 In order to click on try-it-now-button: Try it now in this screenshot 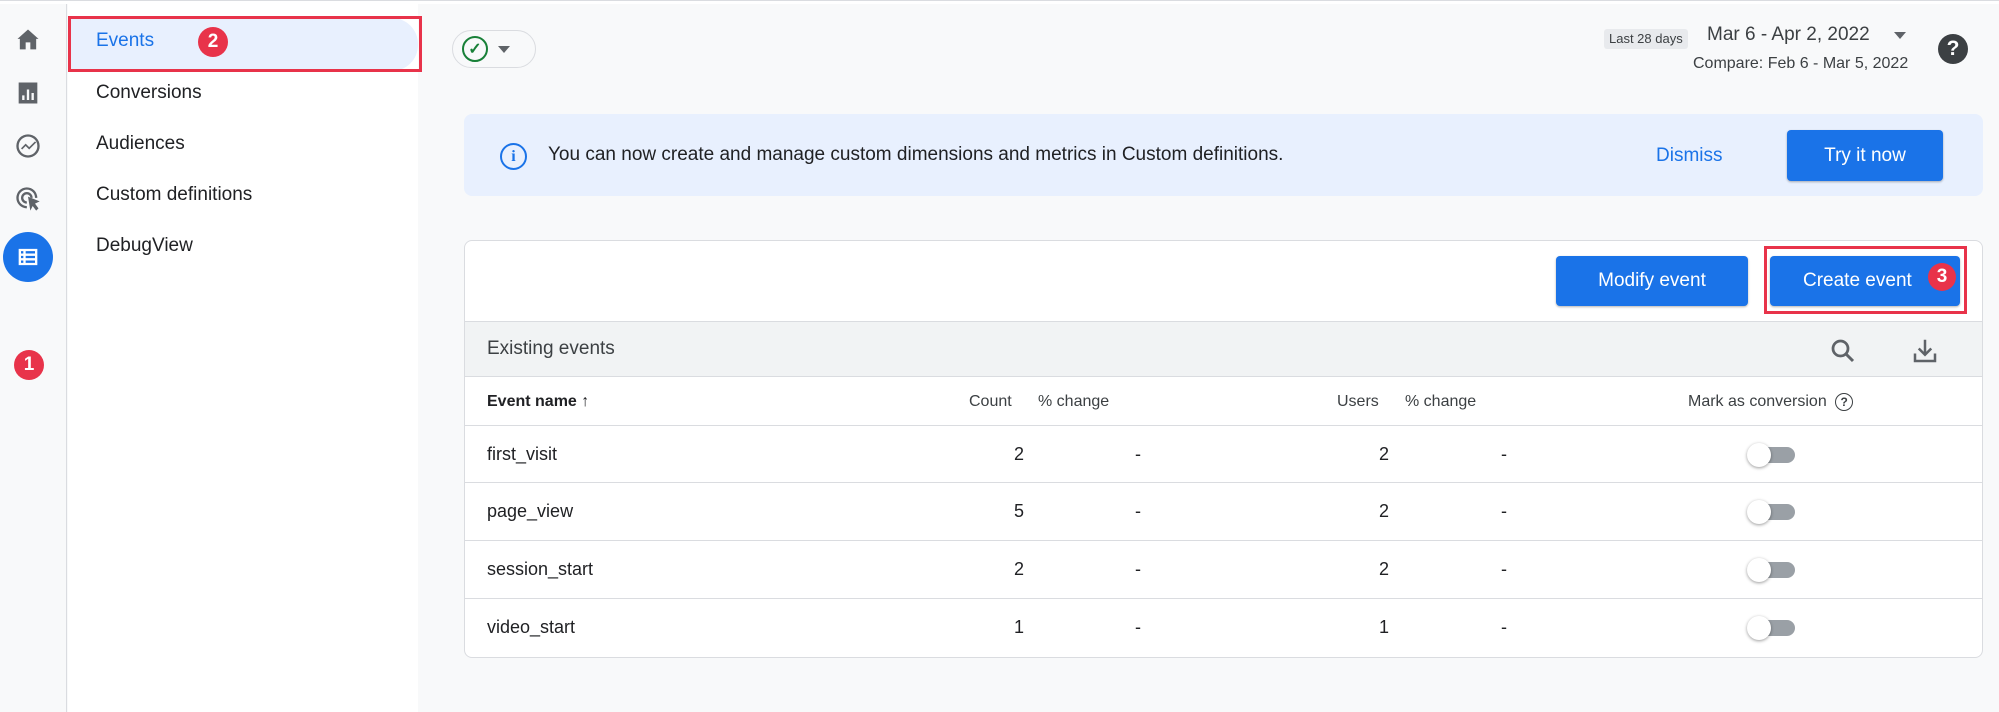, I will do `click(1865, 155)`.